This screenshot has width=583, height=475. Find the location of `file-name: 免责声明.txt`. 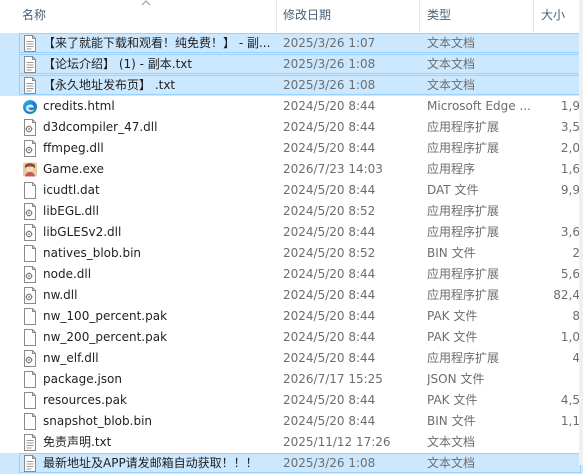

file-name: 免责声明.txt is located at coordinates (77, 442).